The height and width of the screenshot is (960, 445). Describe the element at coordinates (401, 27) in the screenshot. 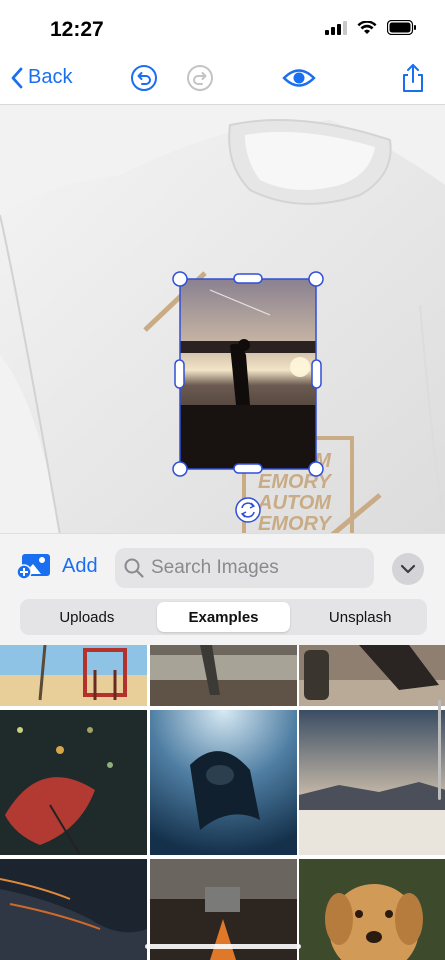

I see `battery-icon` at that location.